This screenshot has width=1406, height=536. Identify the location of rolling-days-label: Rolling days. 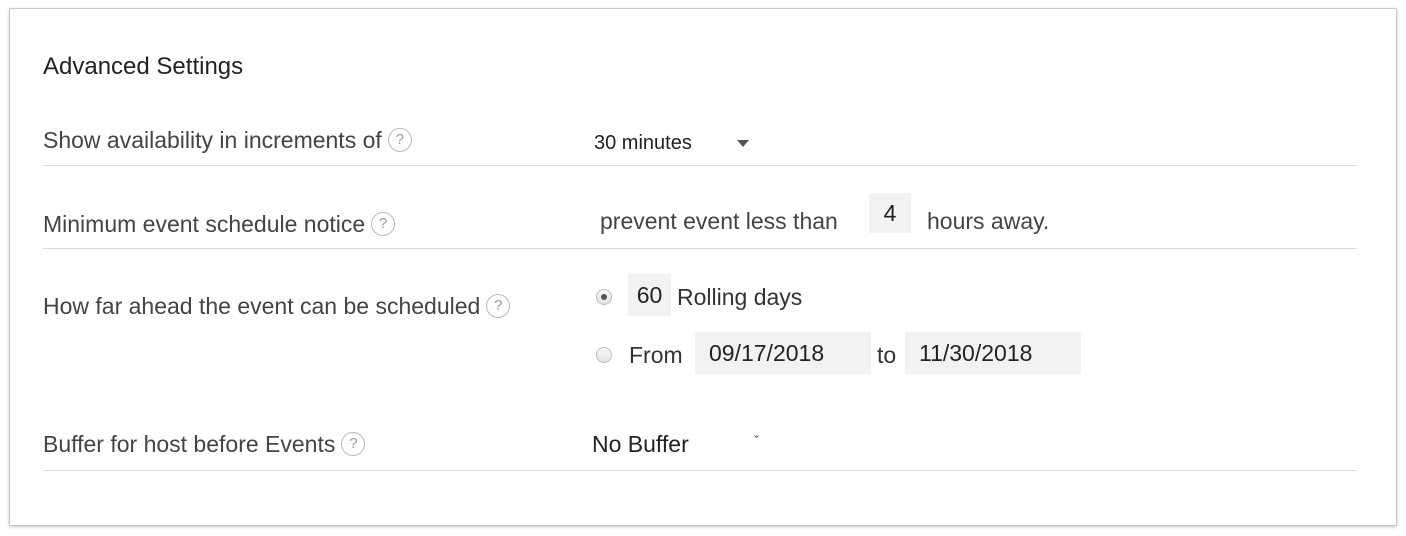
(740, 297).